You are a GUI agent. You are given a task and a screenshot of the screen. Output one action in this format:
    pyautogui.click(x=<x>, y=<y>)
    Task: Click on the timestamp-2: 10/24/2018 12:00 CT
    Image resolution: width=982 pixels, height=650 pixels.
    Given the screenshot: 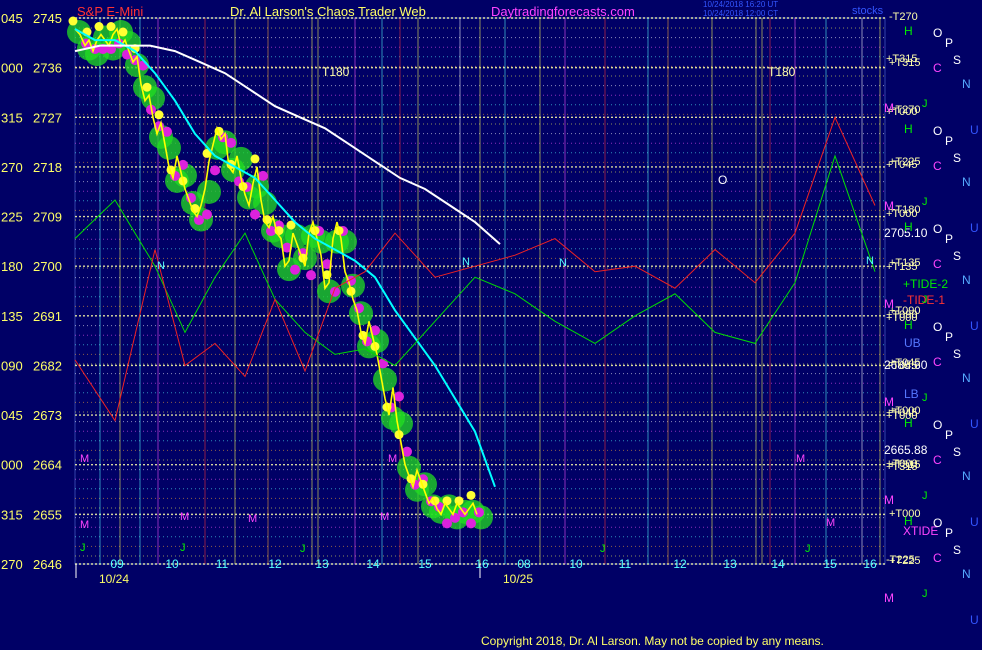 What is the action you would take?
    pyautogui.click(x=741, y=13)
    